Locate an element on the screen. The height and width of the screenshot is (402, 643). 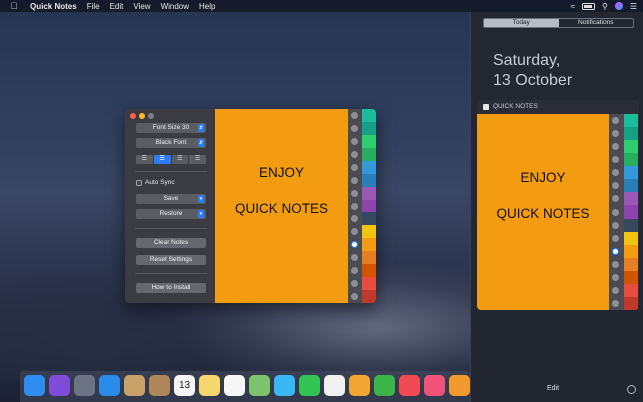
clear-notes-button: Clear Notes is located at coordinates (171, 243).